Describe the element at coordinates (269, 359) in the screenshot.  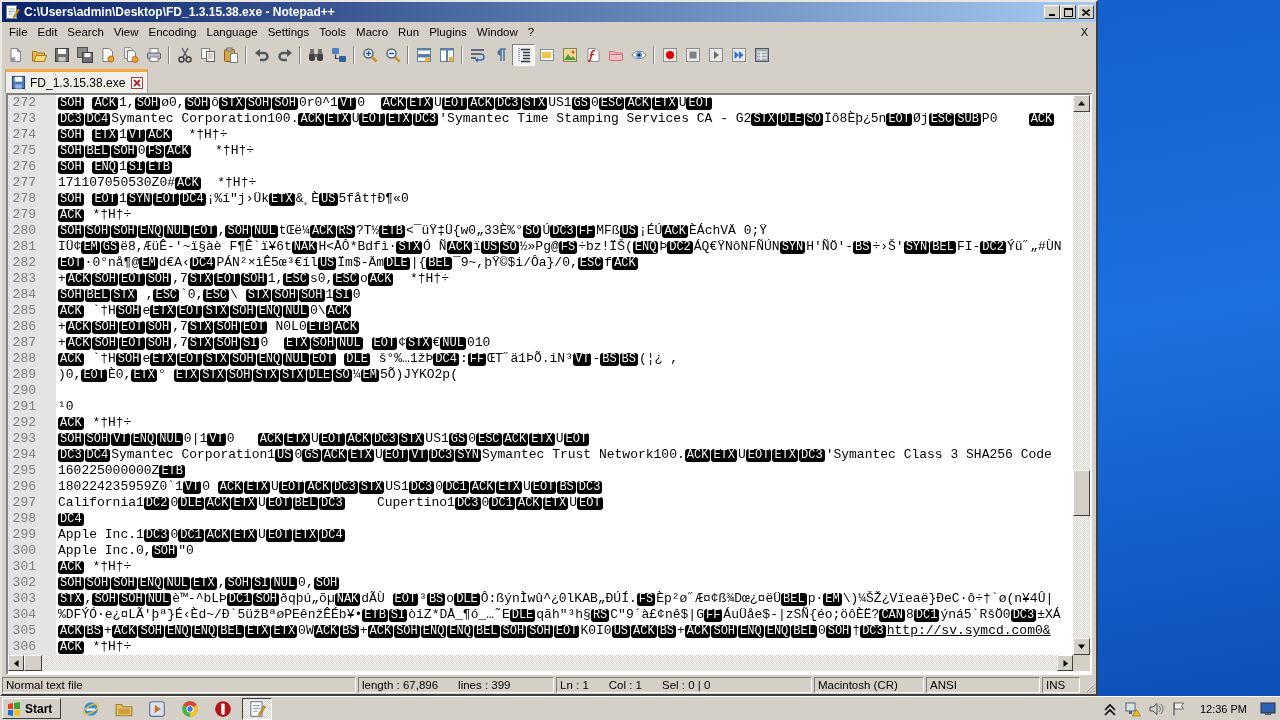
I see `control-char-tag: ENQ` at that location.